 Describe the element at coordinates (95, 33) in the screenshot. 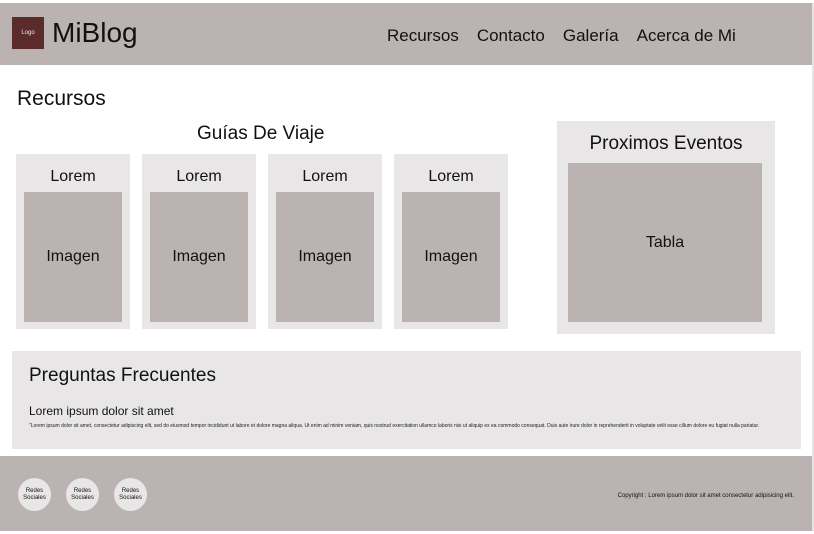

I see `site-brand: MiBlog` at that location.